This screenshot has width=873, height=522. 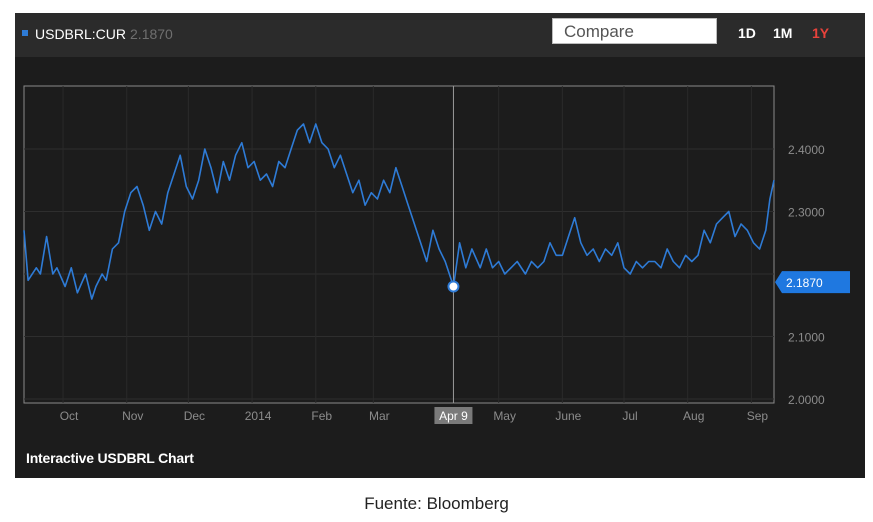 What do you see at coordinates (820, 33) in the screenshot?
I see `range-1y-button: 1Y` at bounding box center [820, 33].